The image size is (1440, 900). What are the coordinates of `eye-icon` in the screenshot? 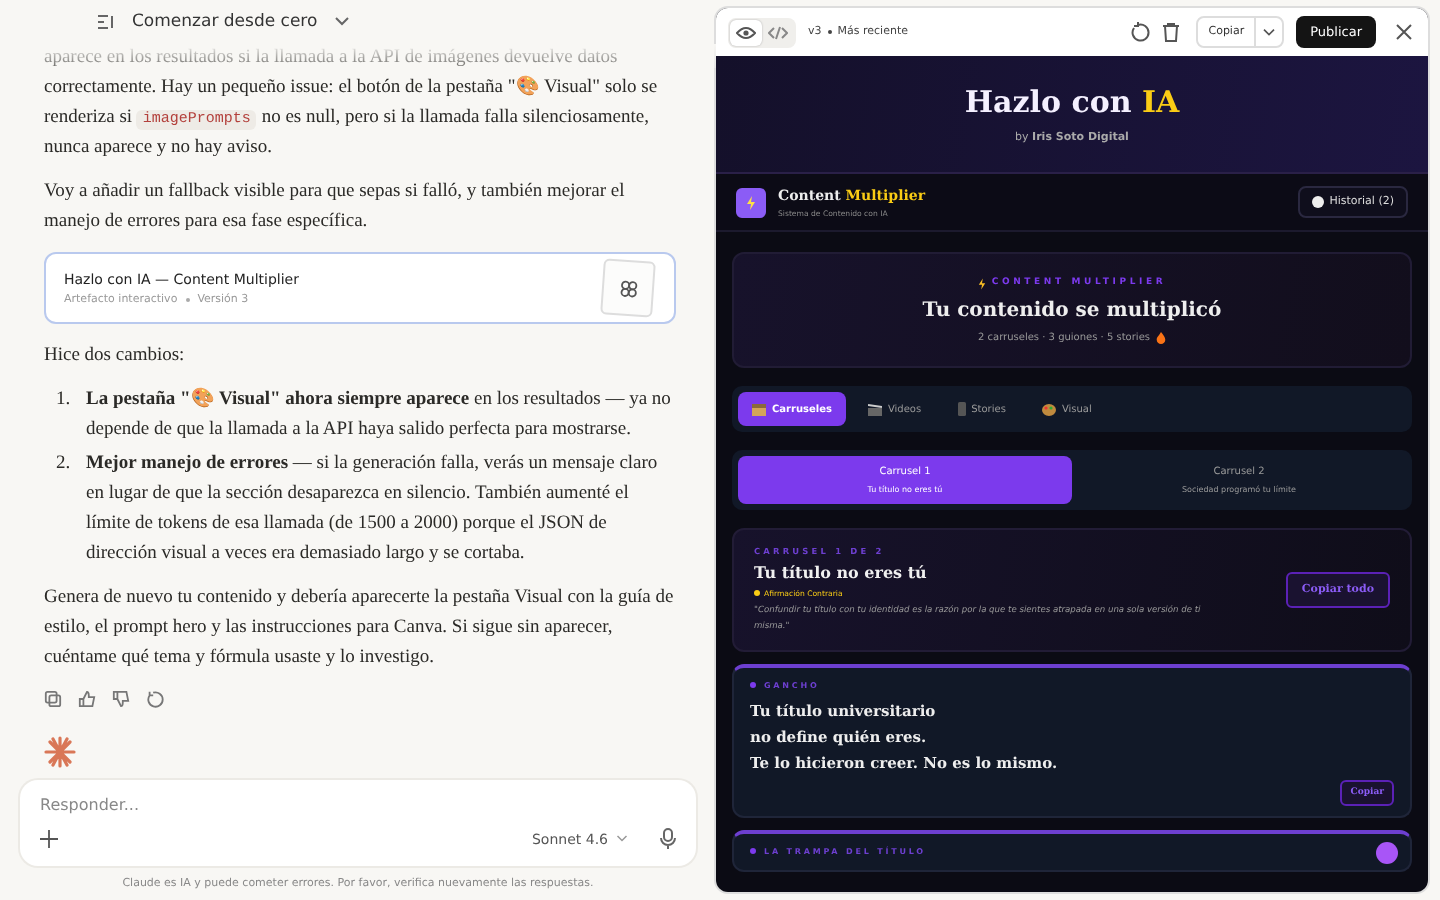 It's located at (746, 32).